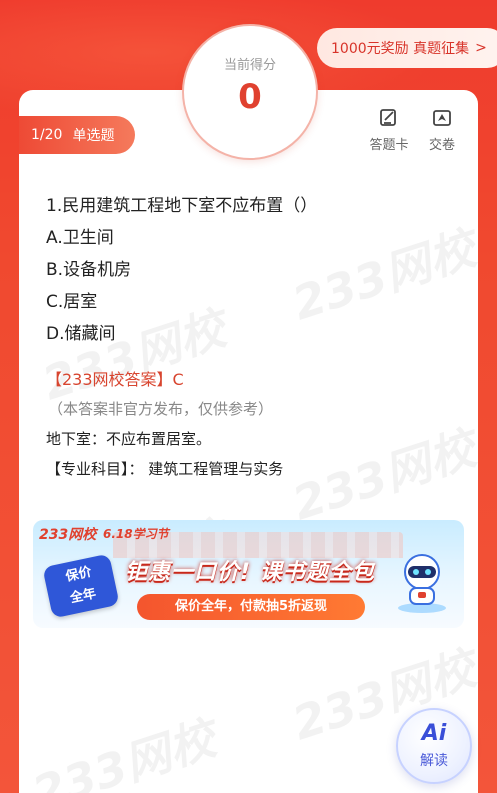 The height and width of the screenshot is (793, 497). I want to click on question-progress: 1/20, so click(47, 135).